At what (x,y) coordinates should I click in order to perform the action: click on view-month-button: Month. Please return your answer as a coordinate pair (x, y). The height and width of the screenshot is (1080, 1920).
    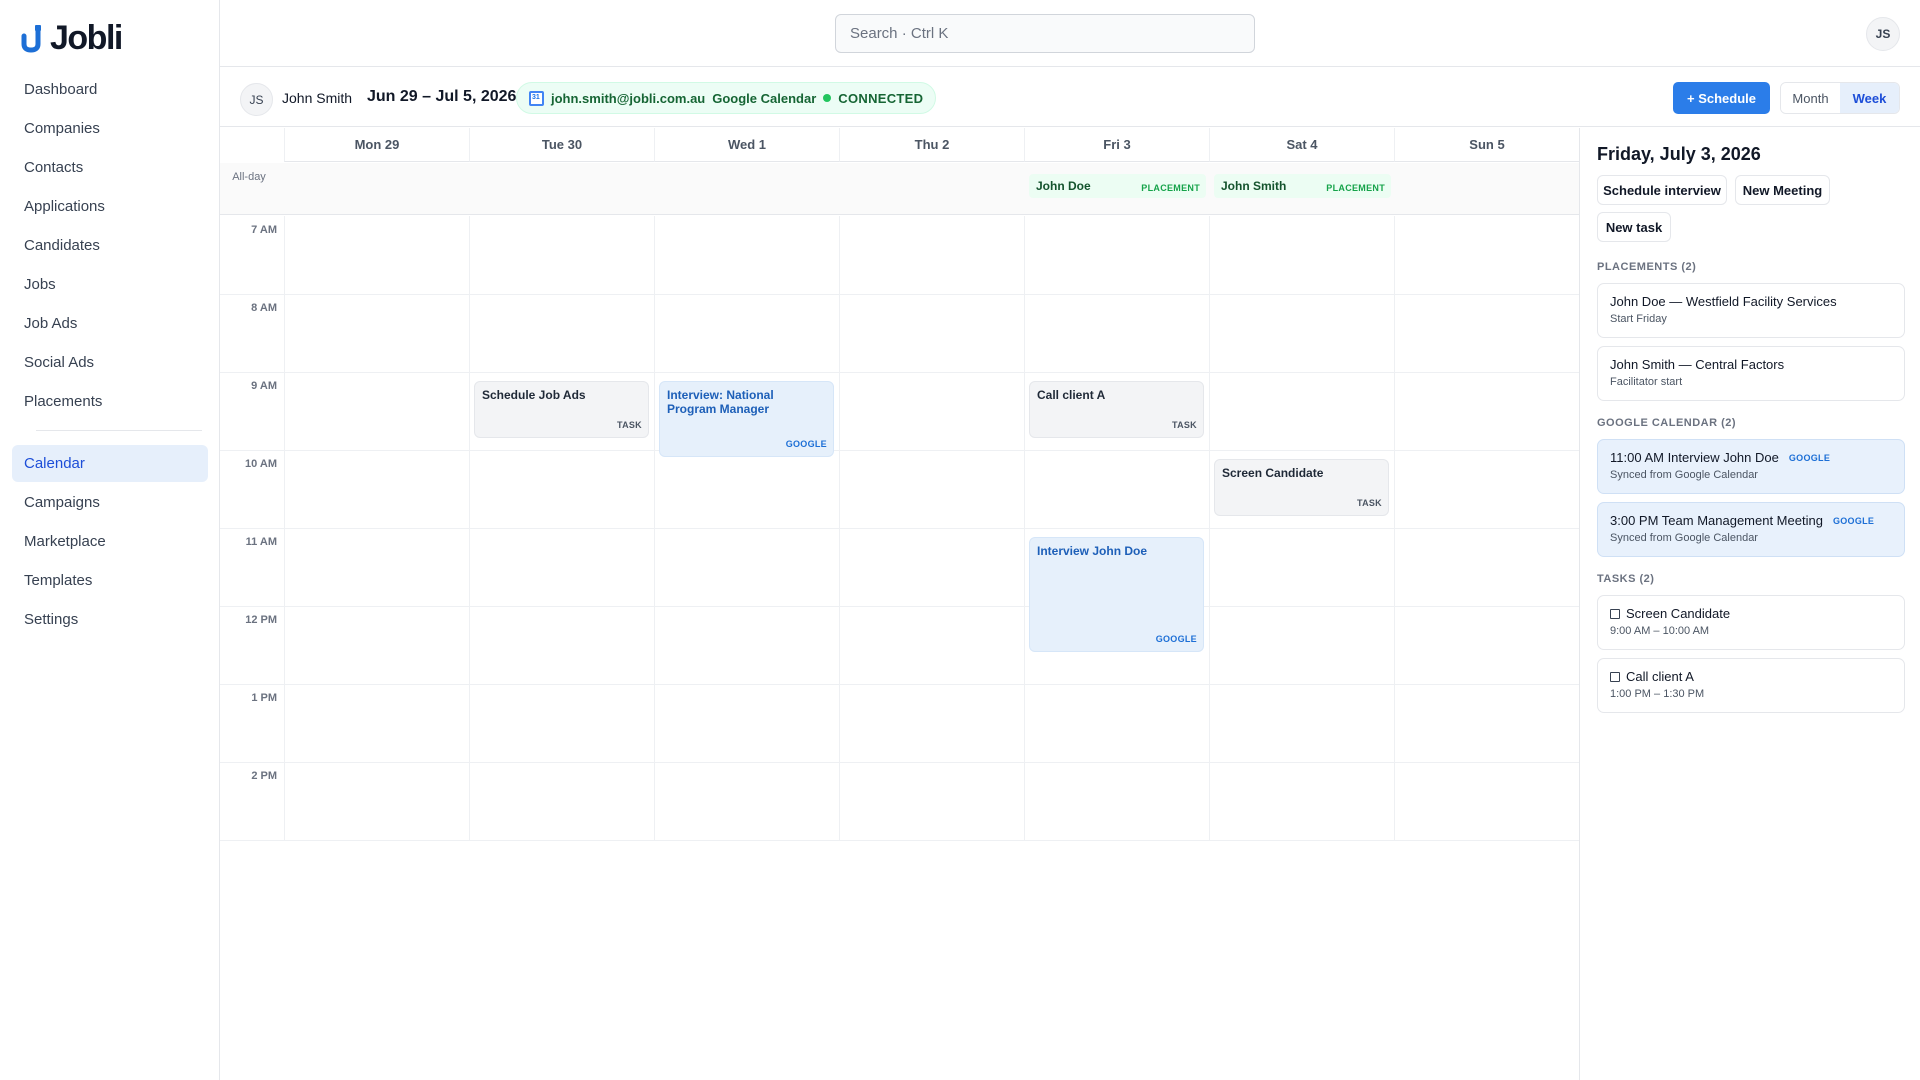
    Looking at the image, I should click on (1810, 98).